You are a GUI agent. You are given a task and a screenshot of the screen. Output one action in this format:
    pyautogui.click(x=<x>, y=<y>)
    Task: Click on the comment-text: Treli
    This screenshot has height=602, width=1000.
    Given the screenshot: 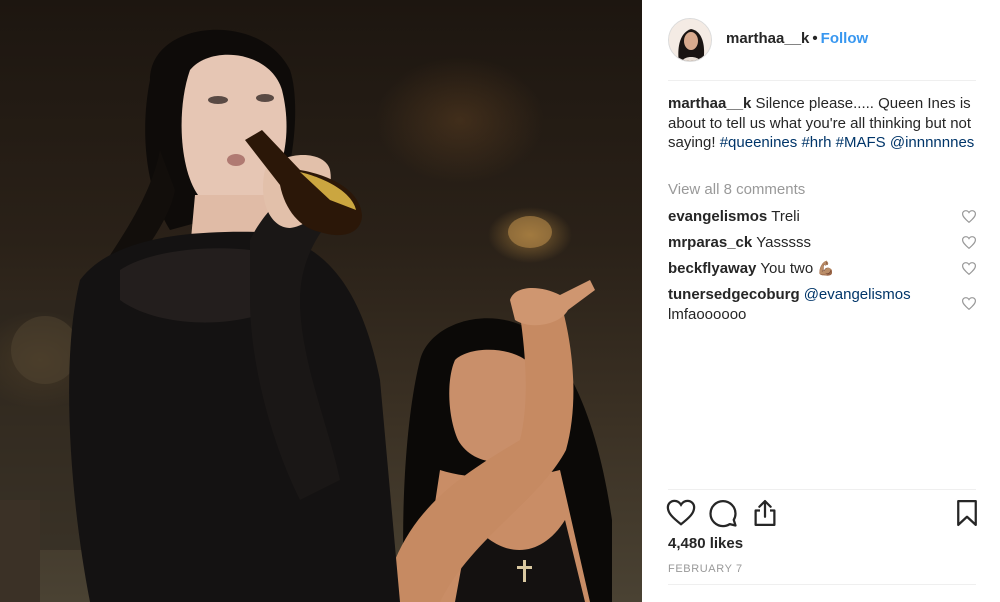 What is the action you would take?
    pyautogui.click(x=785, y=216)
    